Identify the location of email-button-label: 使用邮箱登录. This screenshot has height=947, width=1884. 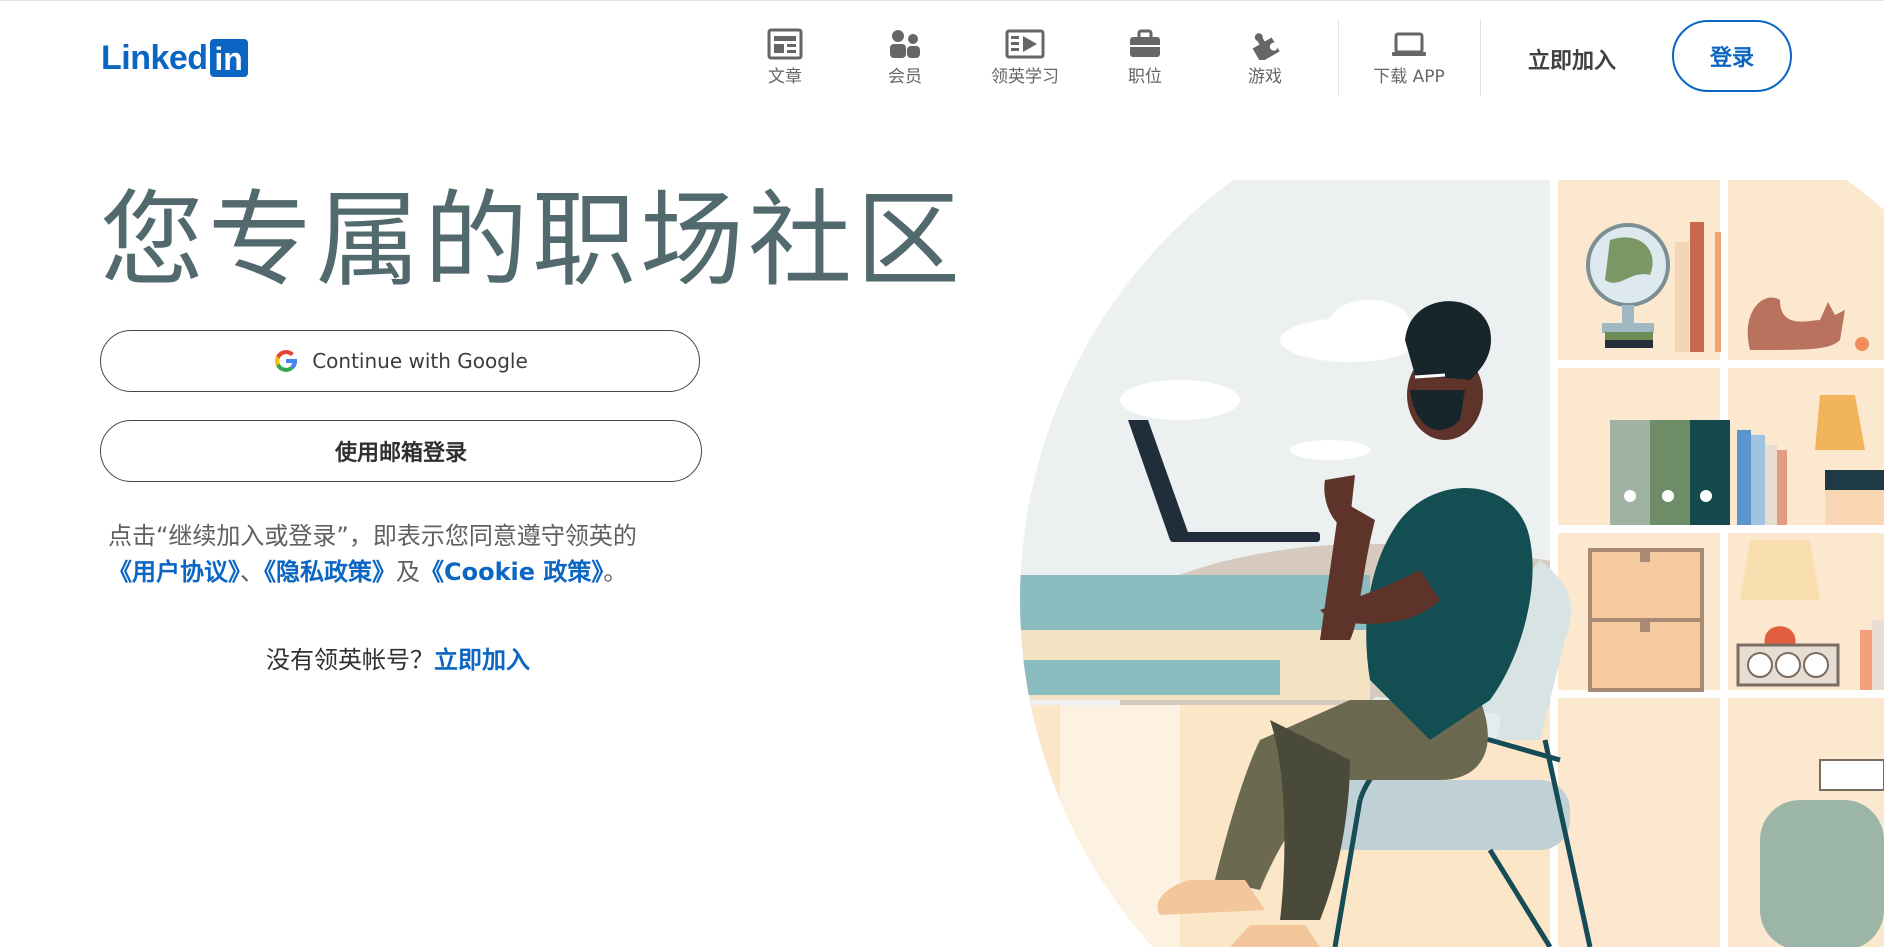
(400, 453).